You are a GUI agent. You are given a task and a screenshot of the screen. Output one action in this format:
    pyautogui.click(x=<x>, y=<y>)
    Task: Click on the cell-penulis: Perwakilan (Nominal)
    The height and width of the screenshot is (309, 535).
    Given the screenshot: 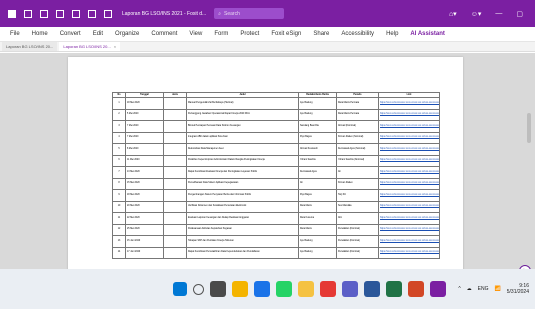 What is the action you would take?
    pyautogui.click(x=357, y=241)
    